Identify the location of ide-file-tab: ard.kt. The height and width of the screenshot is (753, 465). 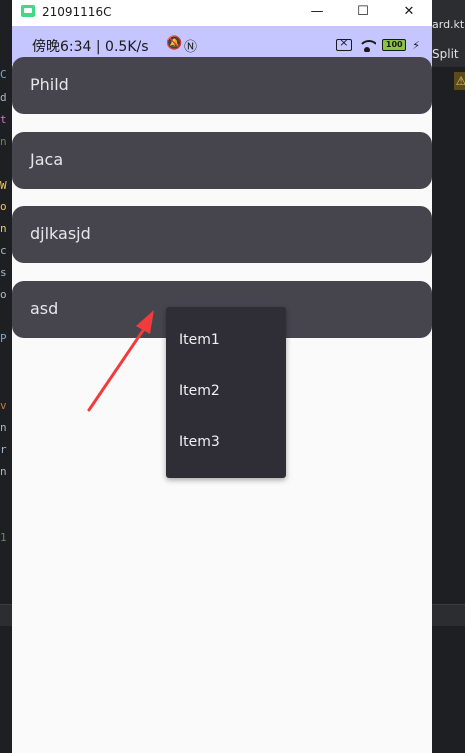
(448, 24).